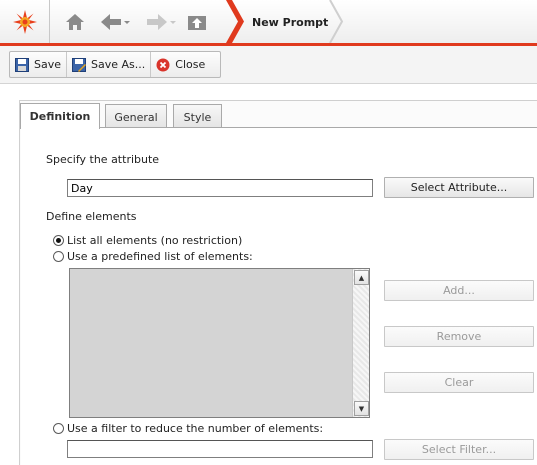 This screenshot has height=465, width=537. I want to click on close-icon, so click(163, 64).